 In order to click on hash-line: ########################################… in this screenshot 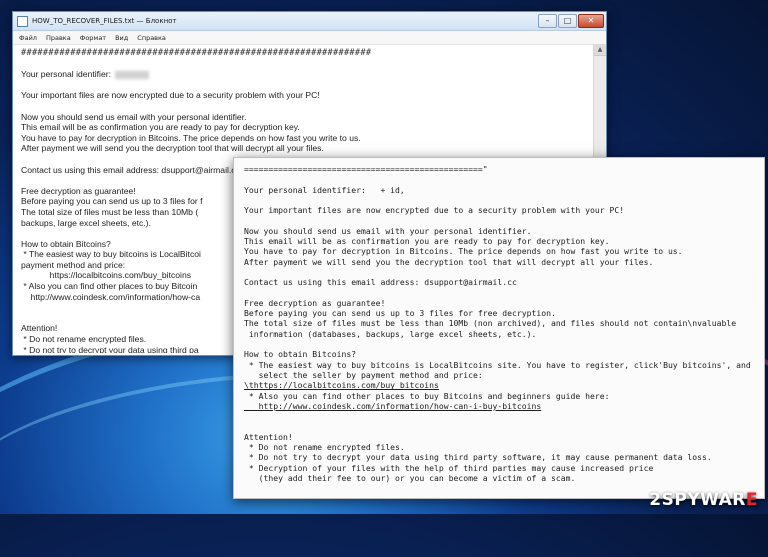, I will do `click(196, 53)`.